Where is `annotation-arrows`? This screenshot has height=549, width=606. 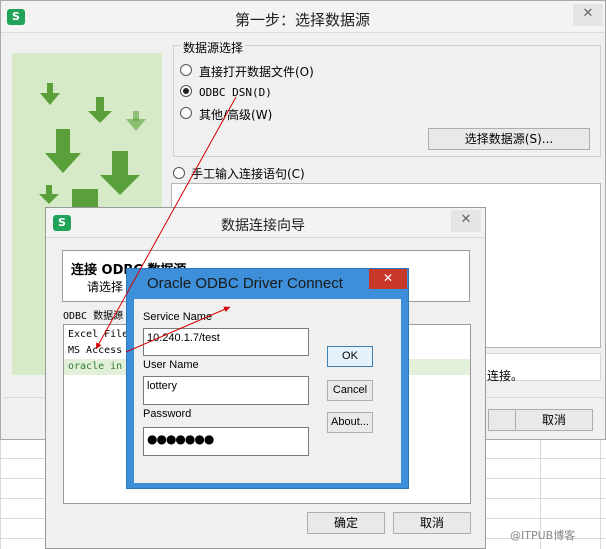 annotation-arrows is located at coordinates (166, 224).